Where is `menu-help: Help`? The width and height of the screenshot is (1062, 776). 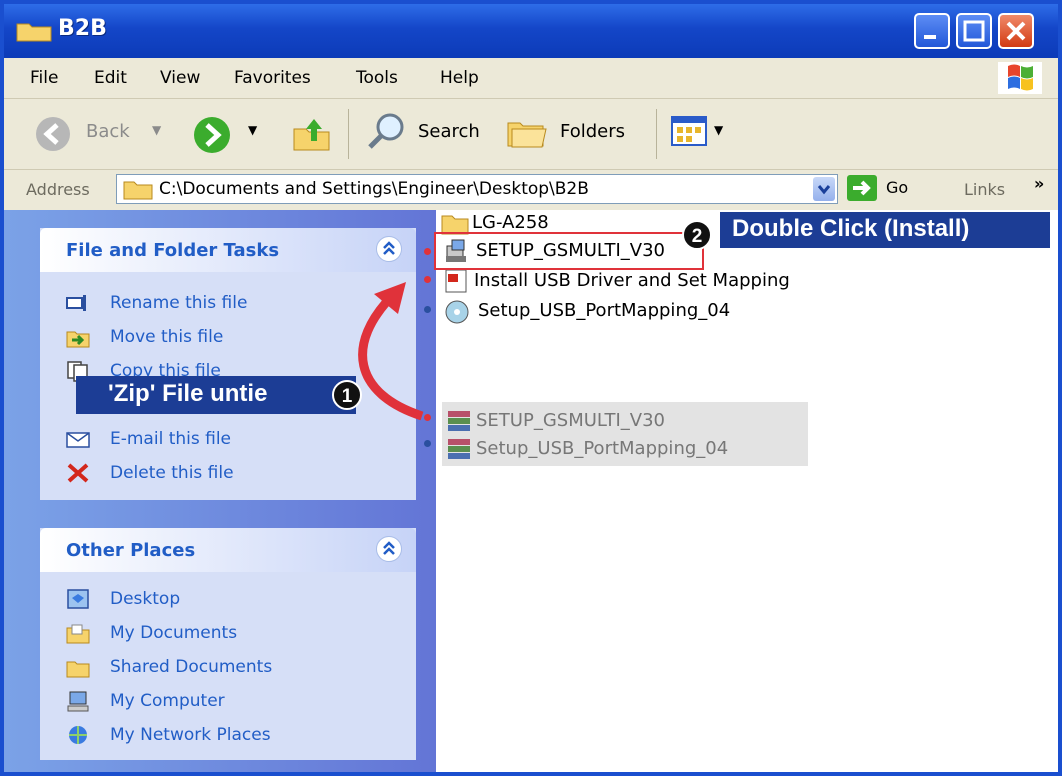
menu-help: Help is located at coordinates (459, 78).